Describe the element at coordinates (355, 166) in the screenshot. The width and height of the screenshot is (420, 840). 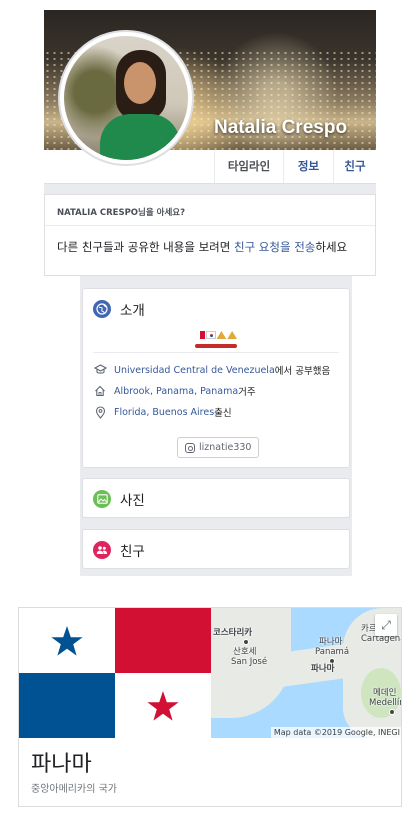
I see `tab-friends: 친구` at that location.